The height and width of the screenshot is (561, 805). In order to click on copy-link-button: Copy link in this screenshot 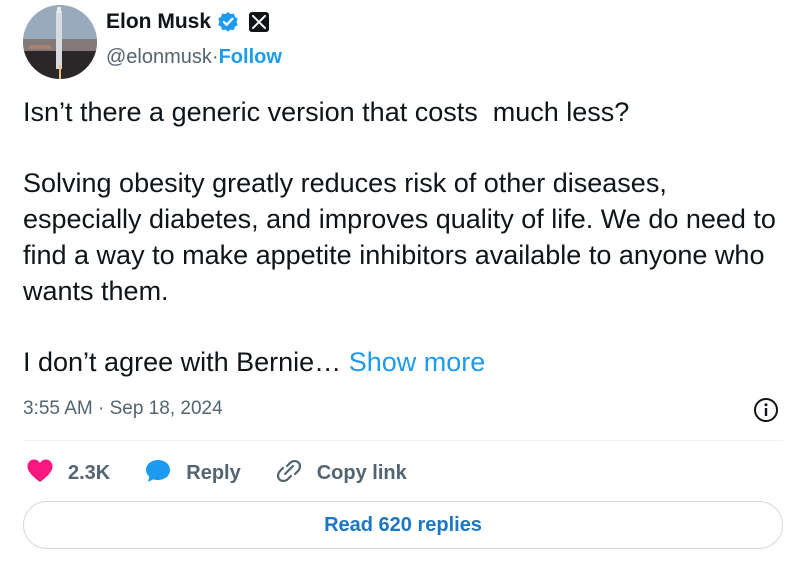, I will do `click(341, 473)`.